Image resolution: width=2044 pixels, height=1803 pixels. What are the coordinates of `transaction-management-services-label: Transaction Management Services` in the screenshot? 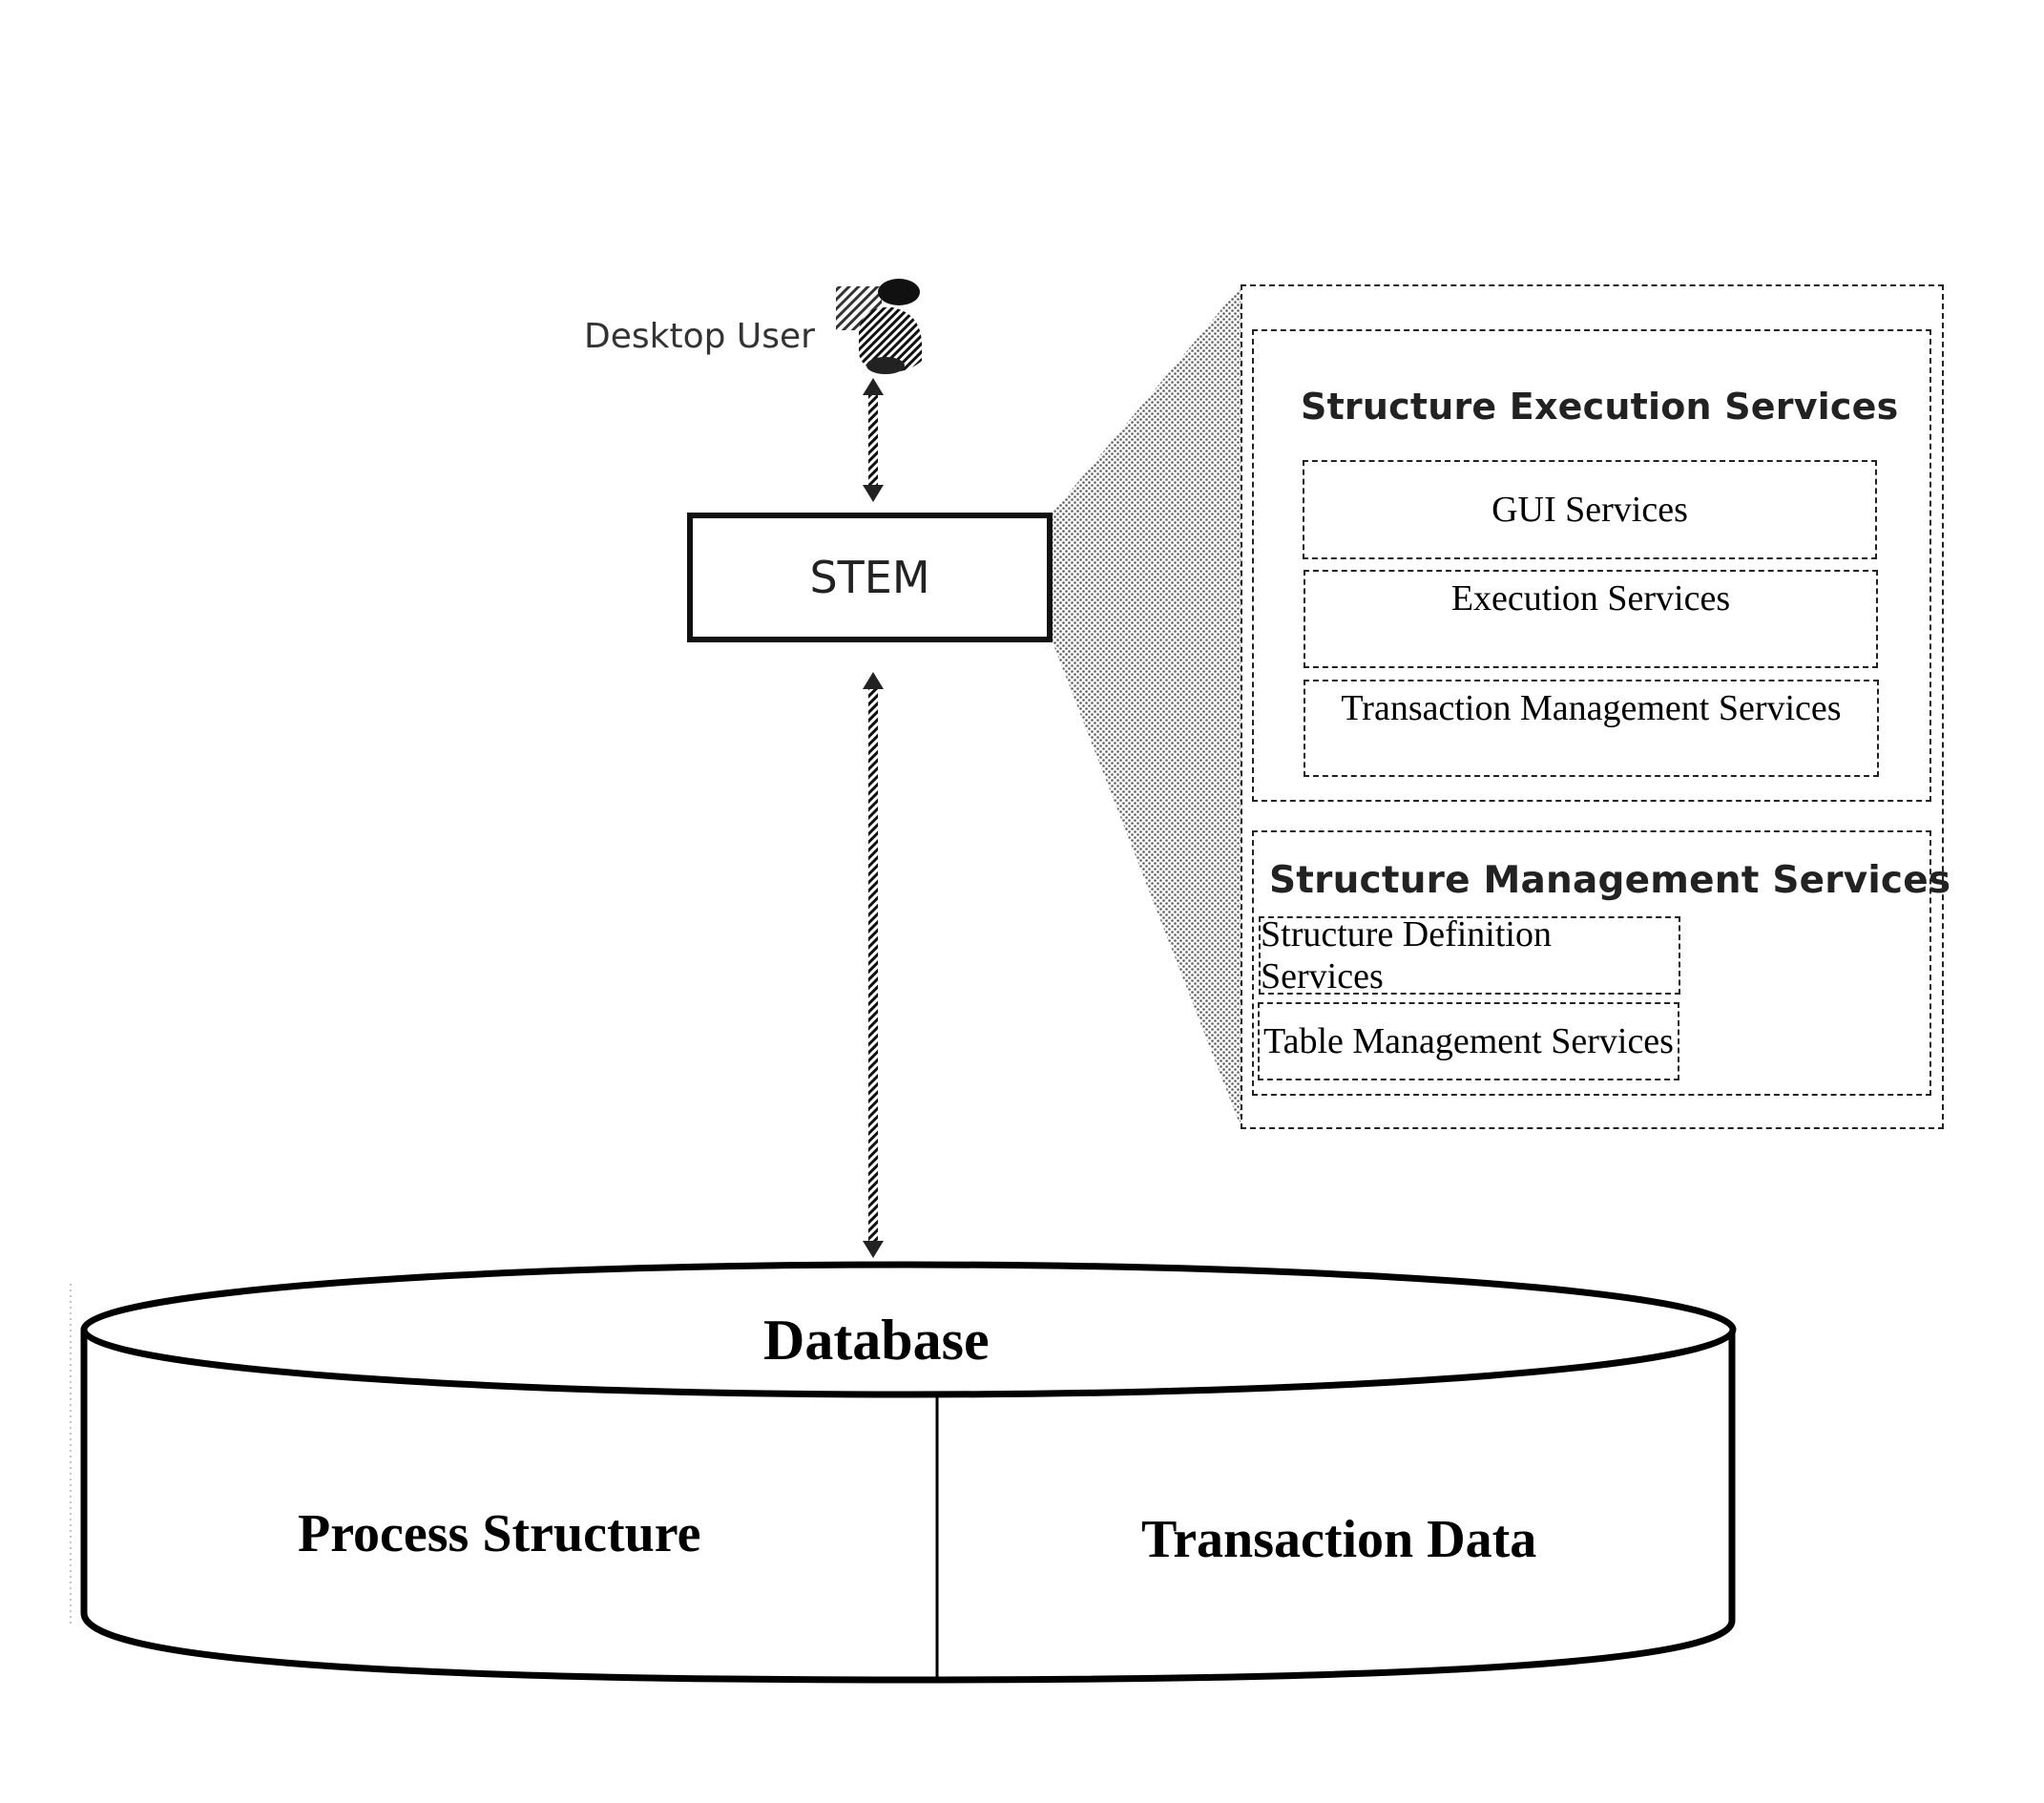 It's located at (1591, 708).